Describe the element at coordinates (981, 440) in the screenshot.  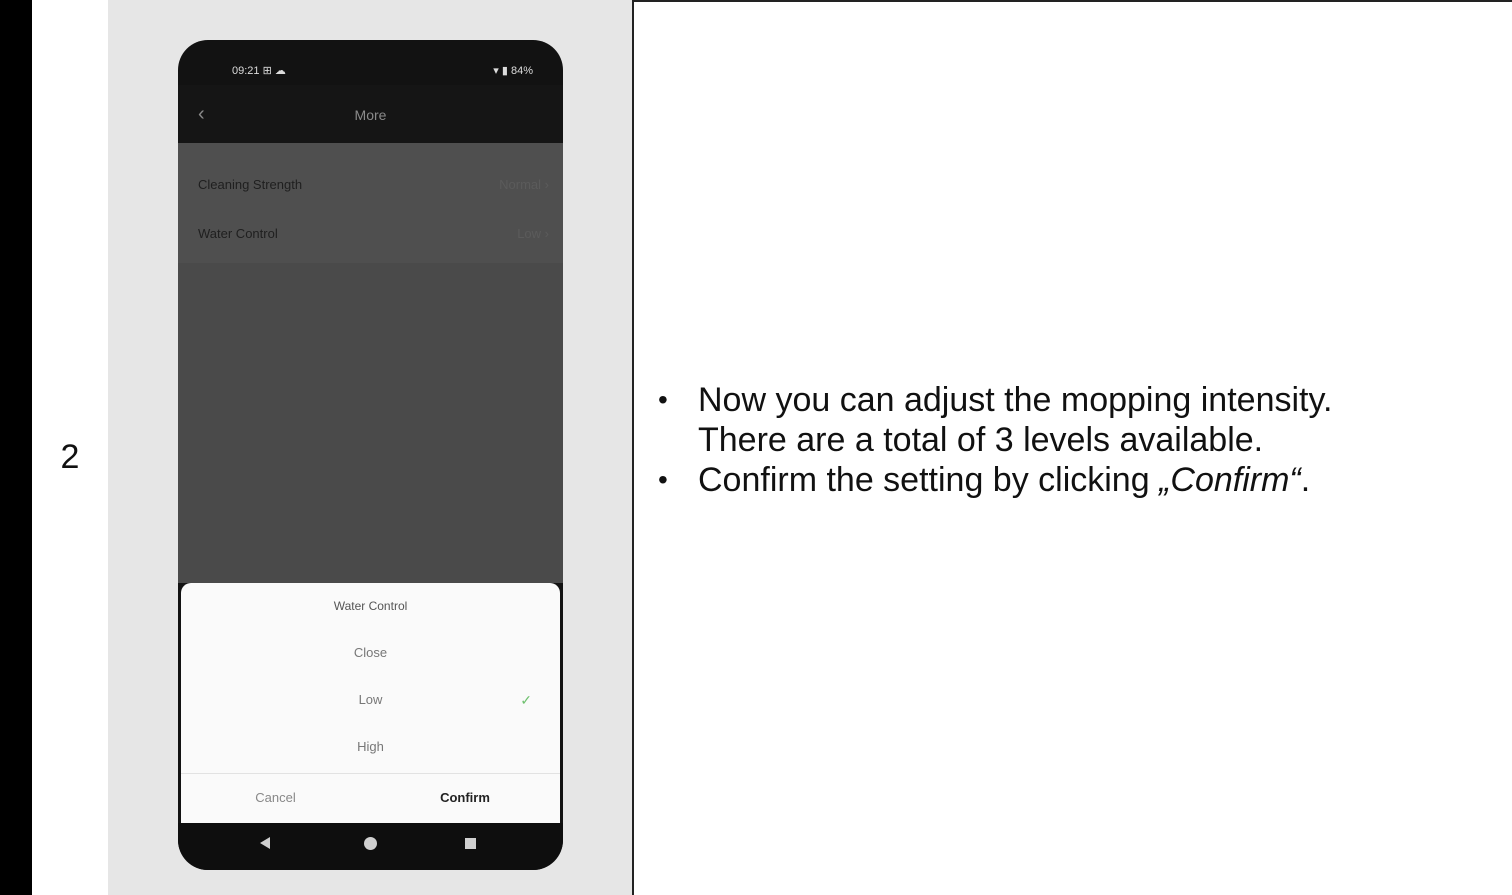
I see `instruction-line: There are a total of 3 levels available.` at that location.